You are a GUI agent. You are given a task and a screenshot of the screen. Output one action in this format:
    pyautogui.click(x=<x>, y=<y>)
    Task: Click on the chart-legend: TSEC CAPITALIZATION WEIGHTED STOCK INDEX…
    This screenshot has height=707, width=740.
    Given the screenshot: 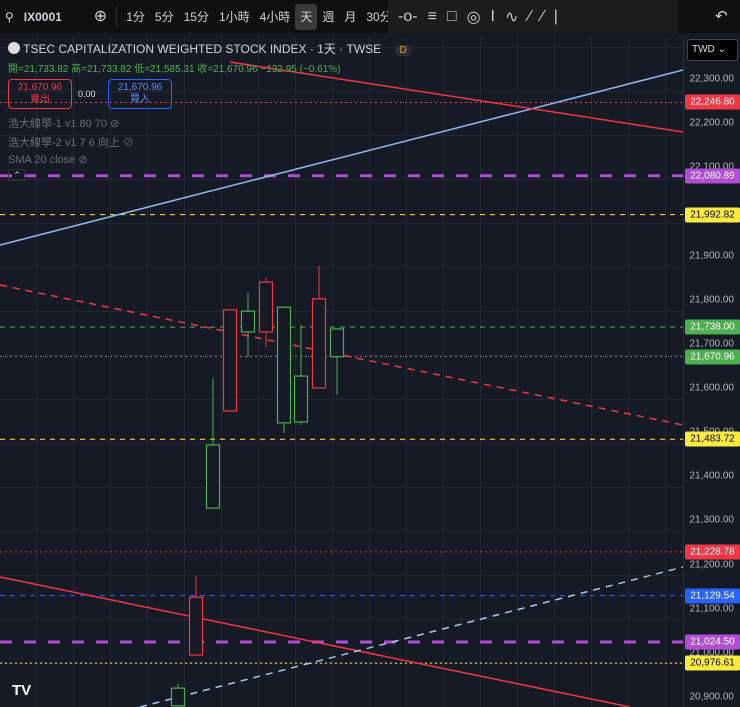 What is the action you would take?
    pyautogui.click(x=210, y=110)
    